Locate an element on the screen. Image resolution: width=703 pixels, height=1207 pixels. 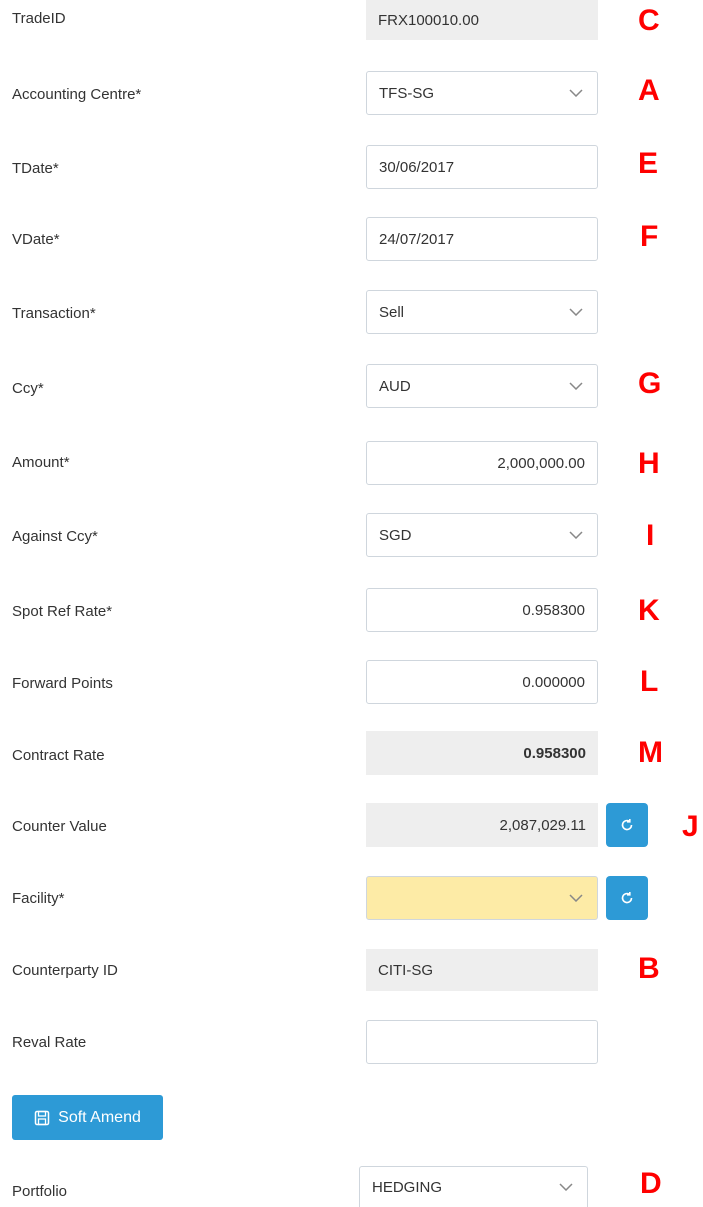
counterparty-id-field: CITI-SG is located at coordinates (482, 970).